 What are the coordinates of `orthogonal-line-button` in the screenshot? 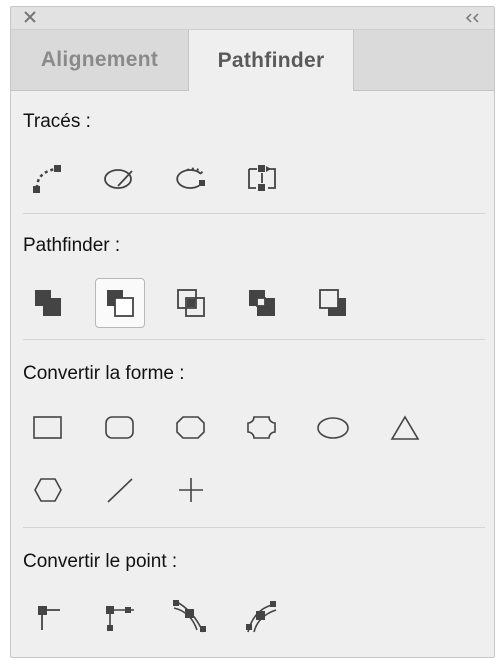 It's located at (191, 490).